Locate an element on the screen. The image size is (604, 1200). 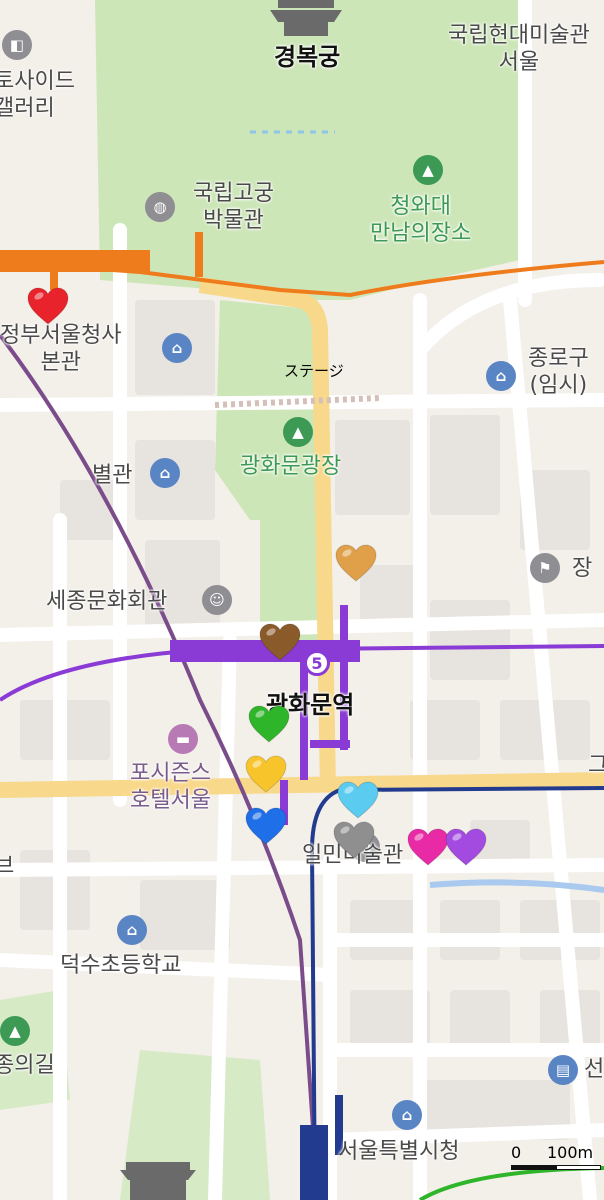
trail-icon: ▲ is located at coordinates (15, 1031).